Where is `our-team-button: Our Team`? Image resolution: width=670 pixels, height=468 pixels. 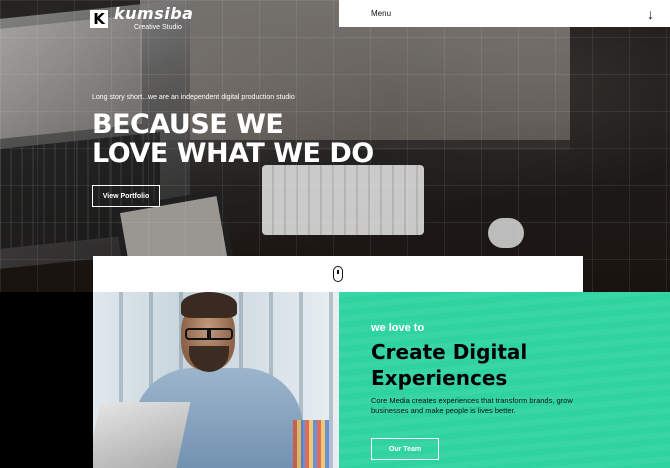
our-team-button: Our Team is located at coordinates (405, 449).